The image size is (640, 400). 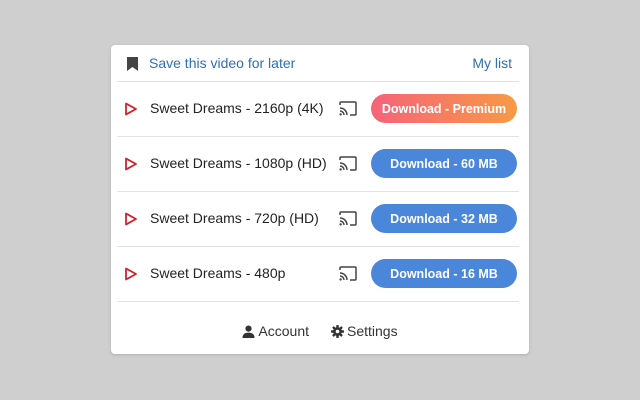 I want to click on download-1080p-button: Download - 60 MB, so click(x=444, y=163).